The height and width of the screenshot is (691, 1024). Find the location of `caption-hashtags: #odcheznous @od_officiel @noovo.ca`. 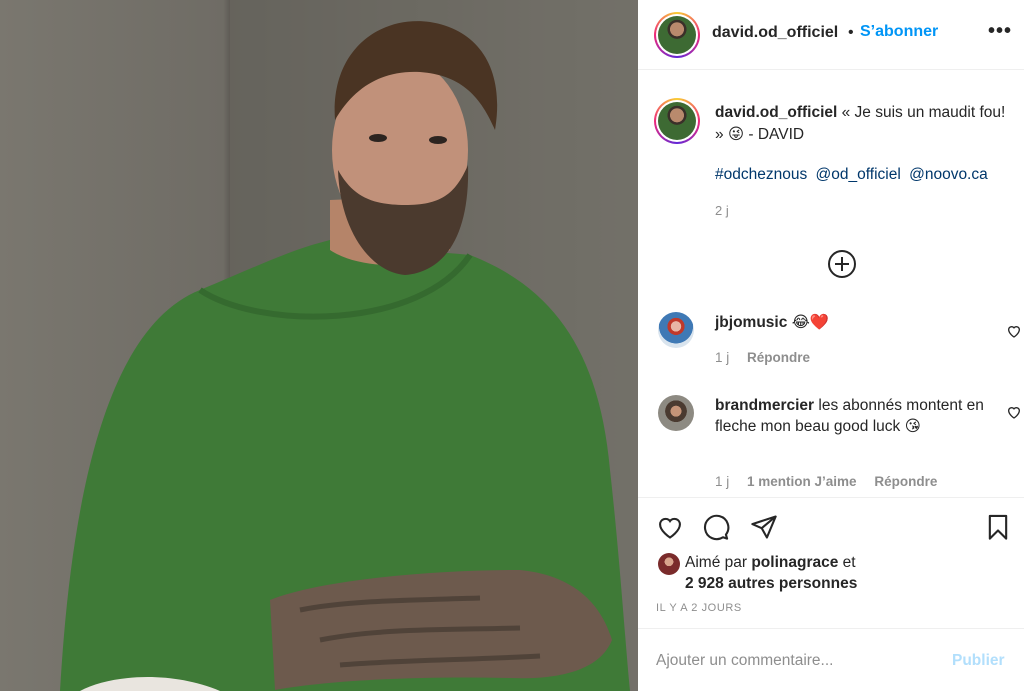

caption-hashtags: #odcheznous @od_officiel @noovo.ca is located at coordinates (853, 175).